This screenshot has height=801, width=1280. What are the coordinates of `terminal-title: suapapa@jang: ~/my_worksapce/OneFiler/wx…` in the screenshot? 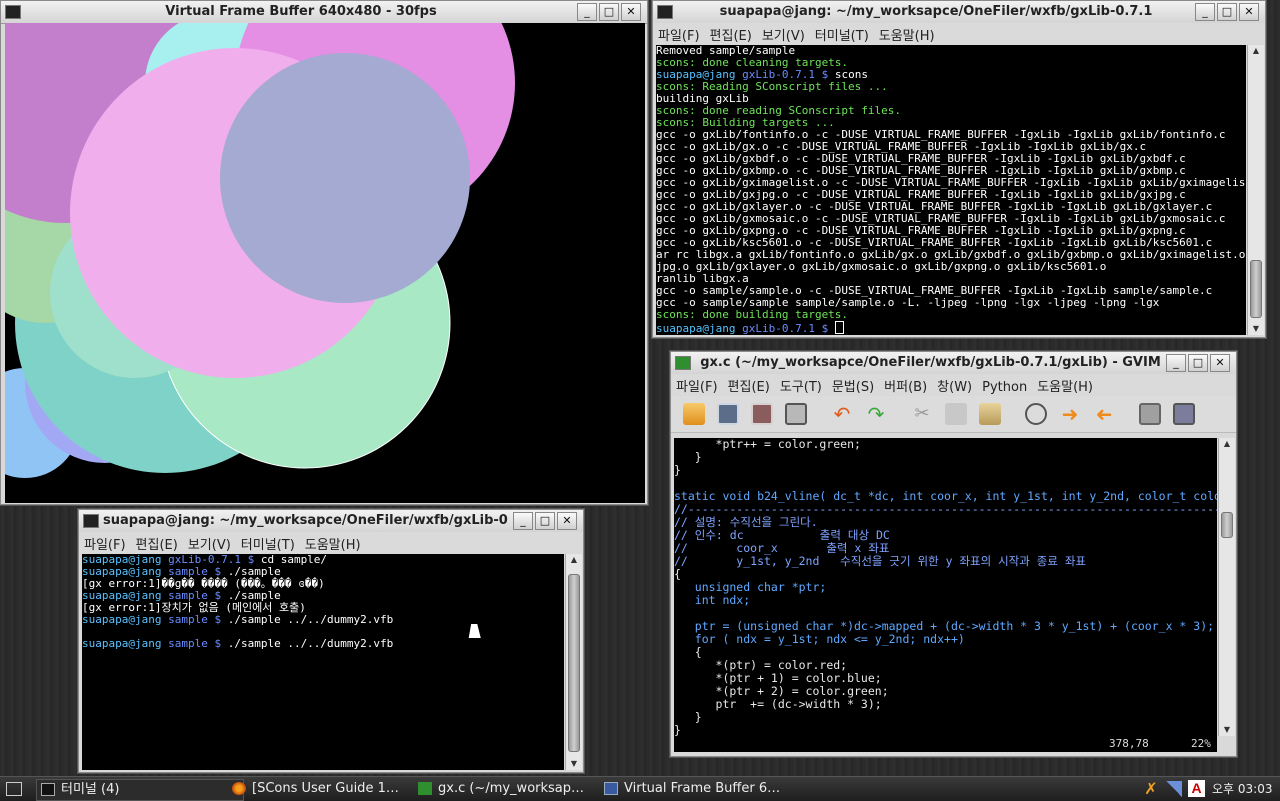 It's located at (305, 520).